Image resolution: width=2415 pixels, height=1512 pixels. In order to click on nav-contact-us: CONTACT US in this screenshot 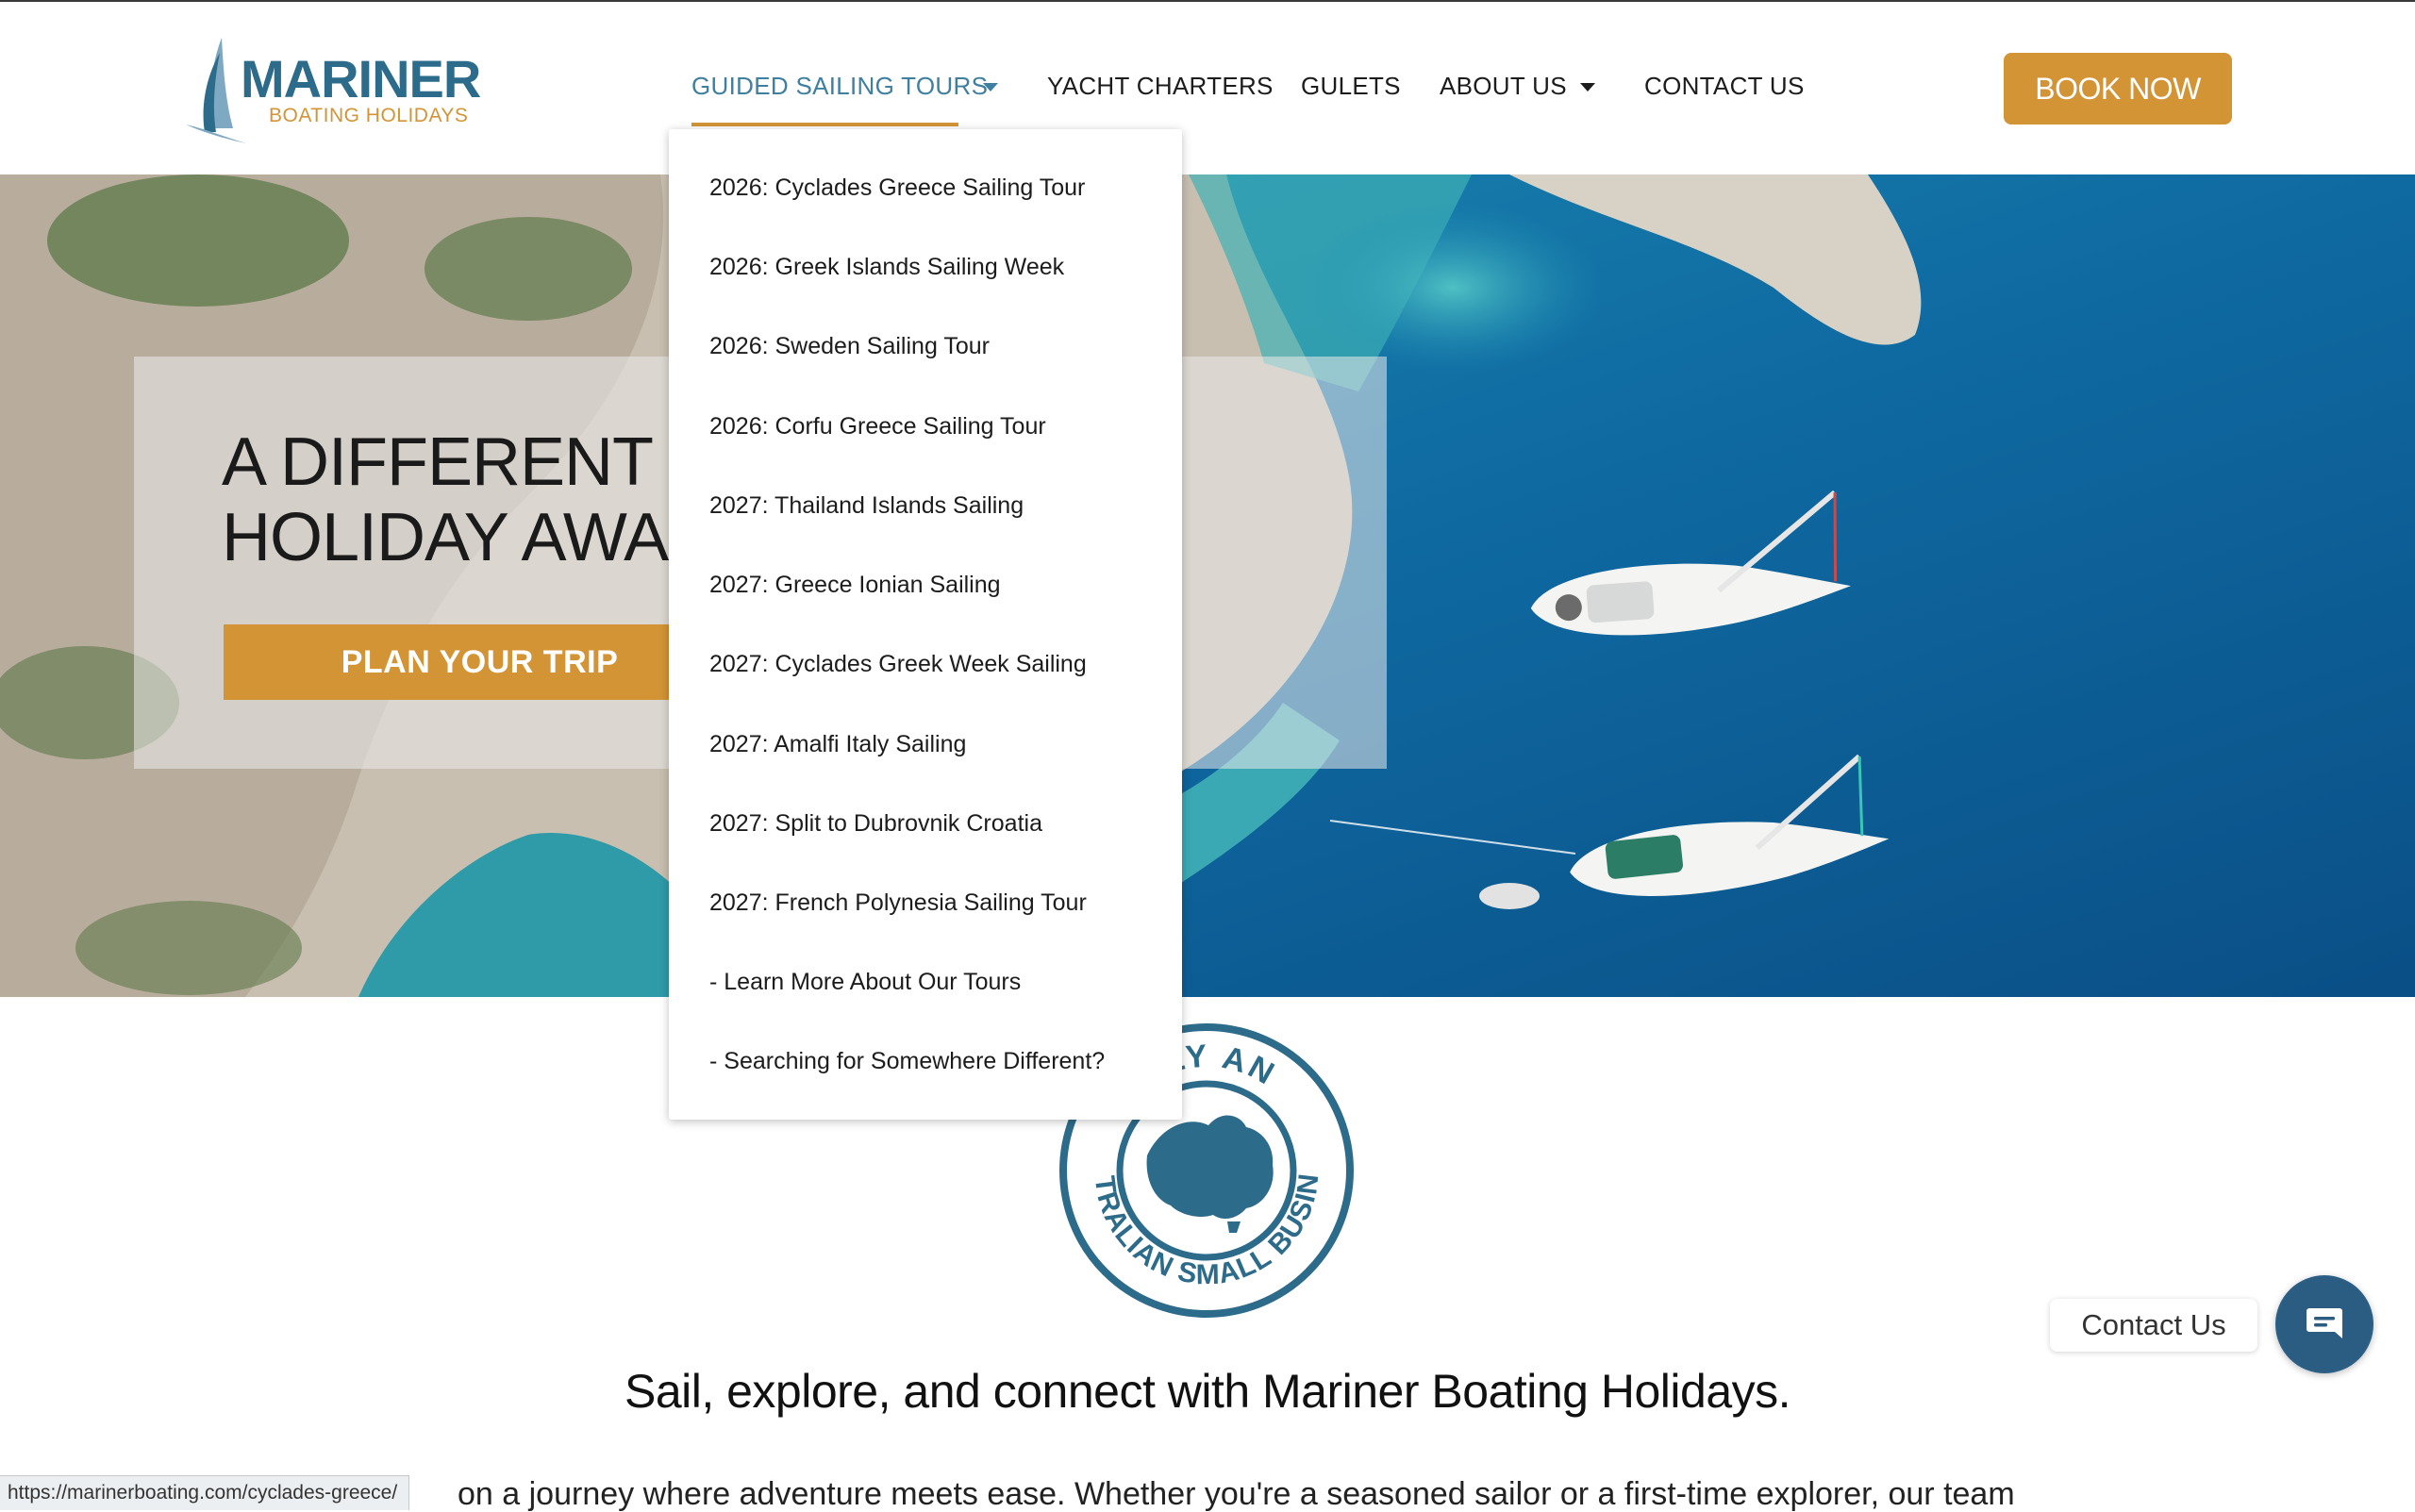, I will do `click(1724, 86)`.